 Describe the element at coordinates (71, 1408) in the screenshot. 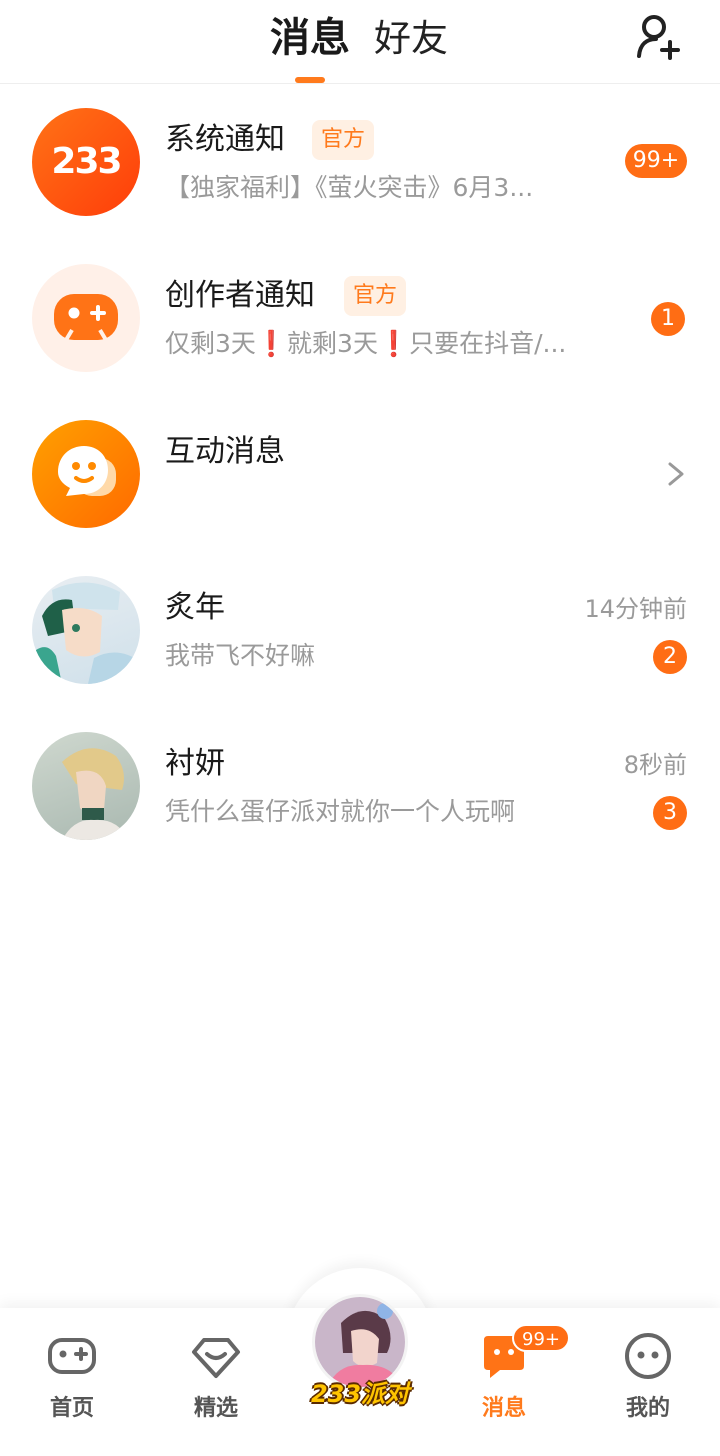

I see `nav-home-label: 首页` at that location.